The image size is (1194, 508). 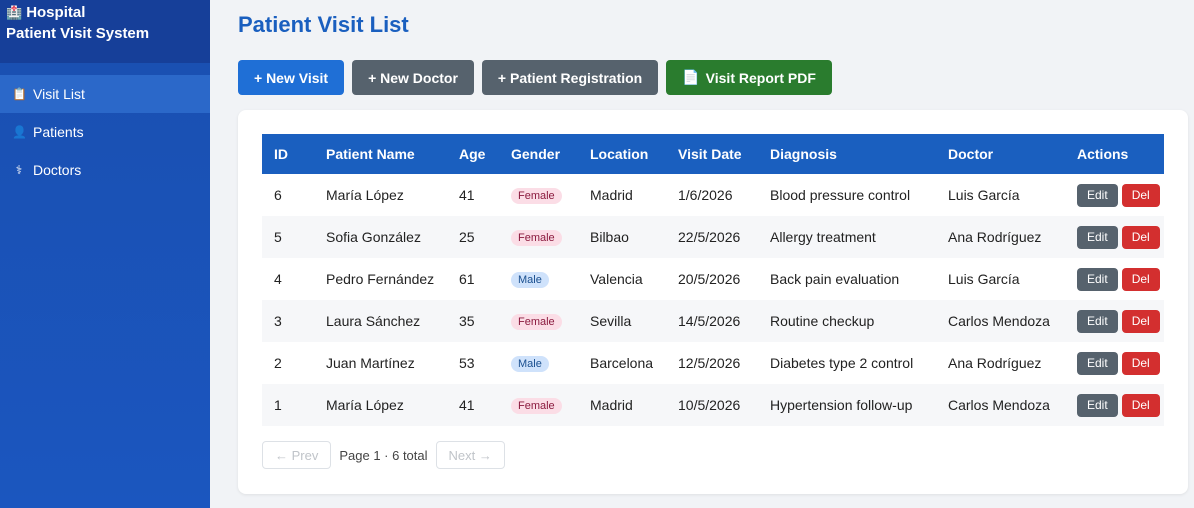 What do you see at coordinates (835, 279) in the screenshot?
I see `cell-diagnosis: Back pain evaluation` at bounding box center [835, 279].